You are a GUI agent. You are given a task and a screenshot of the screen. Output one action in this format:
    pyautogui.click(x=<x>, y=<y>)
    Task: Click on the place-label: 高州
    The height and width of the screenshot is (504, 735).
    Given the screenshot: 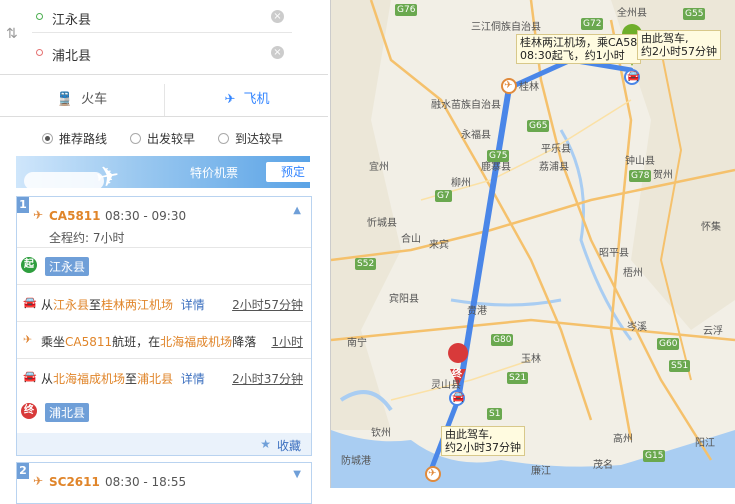 What is the action you would take?
    pyautogui.click(x=623, y=439)
    